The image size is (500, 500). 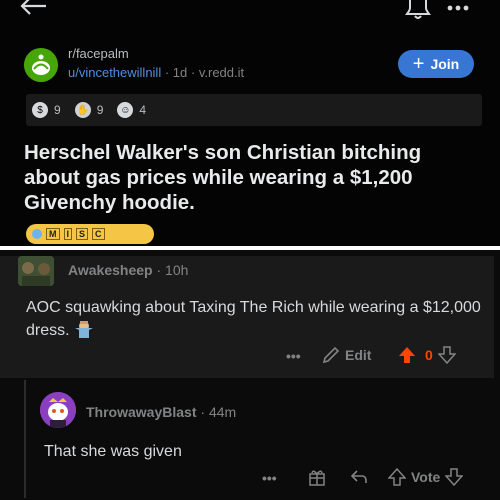 I want to click on bell-icon, so click(x=418, y=10).